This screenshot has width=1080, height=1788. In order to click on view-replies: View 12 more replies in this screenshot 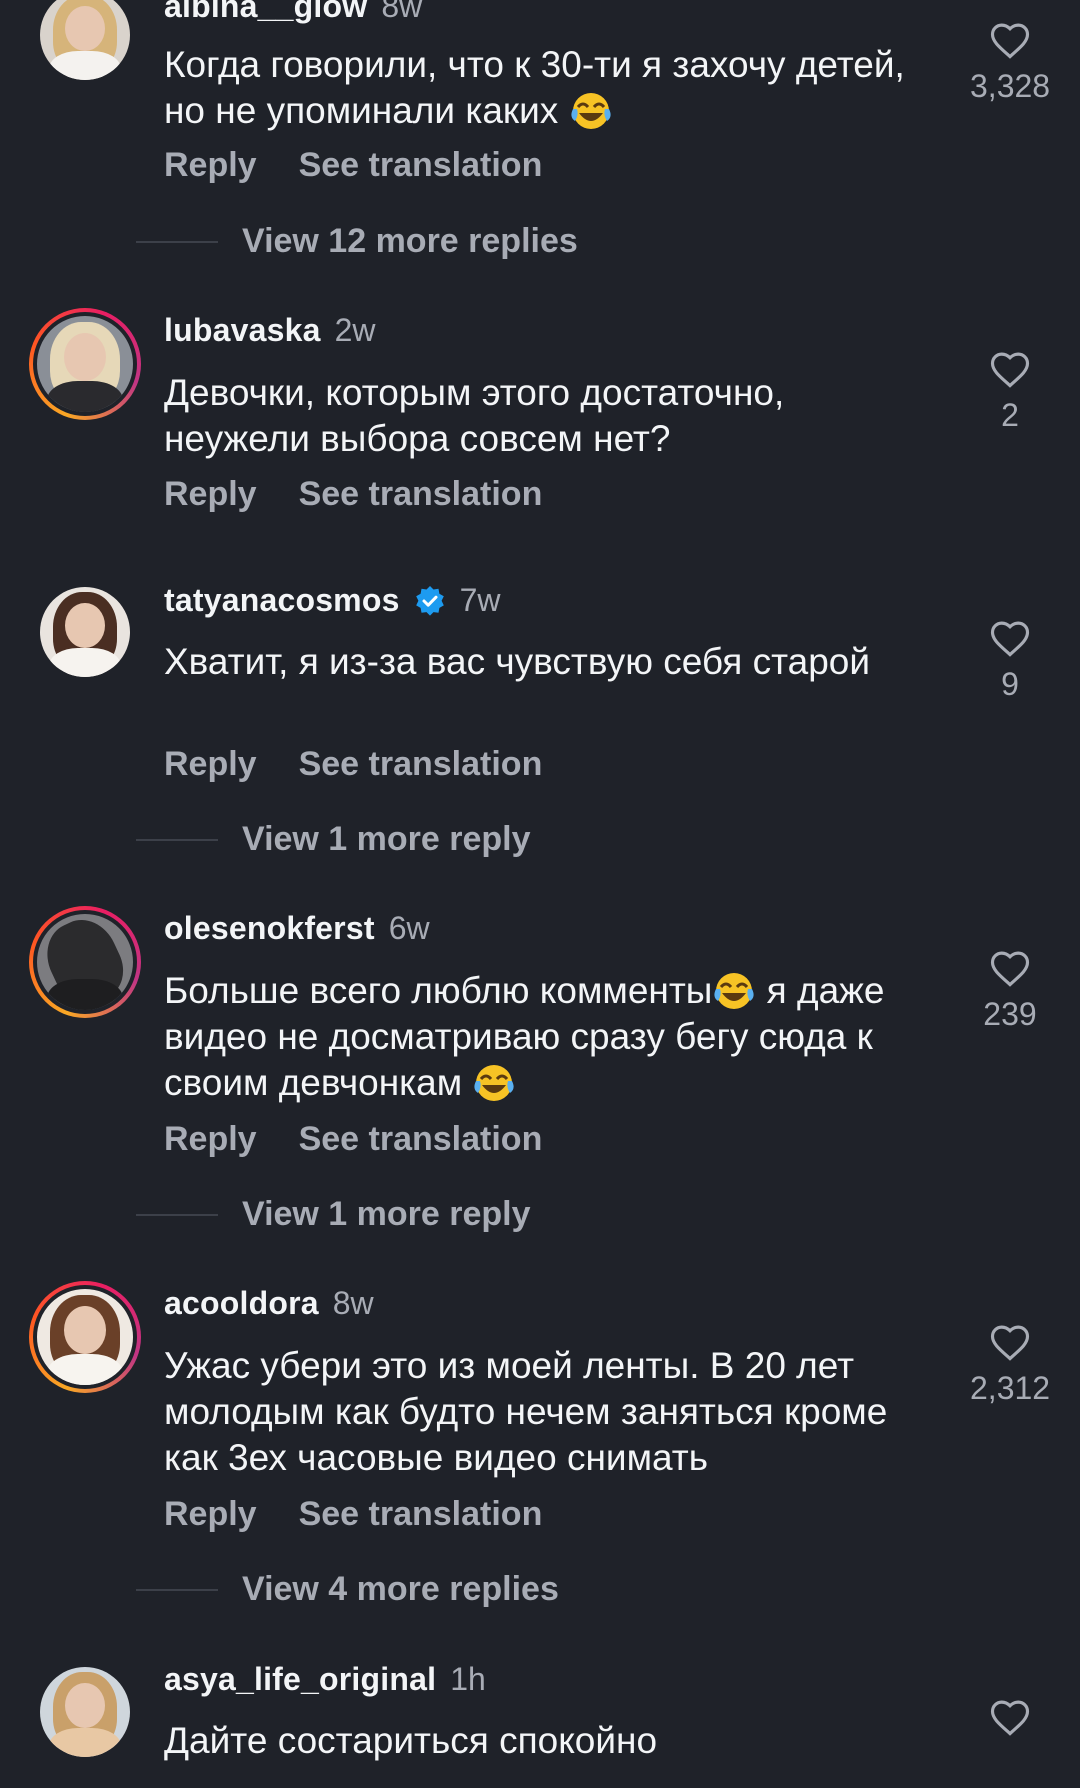, I will do `click(357, 241)`.